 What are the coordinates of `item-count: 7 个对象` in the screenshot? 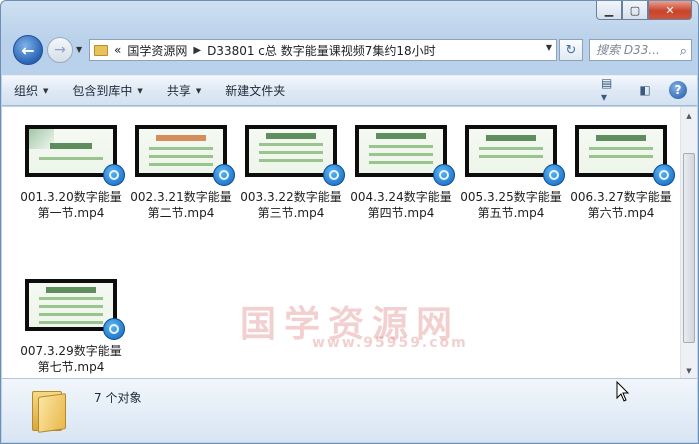 It's located at (118, 398).